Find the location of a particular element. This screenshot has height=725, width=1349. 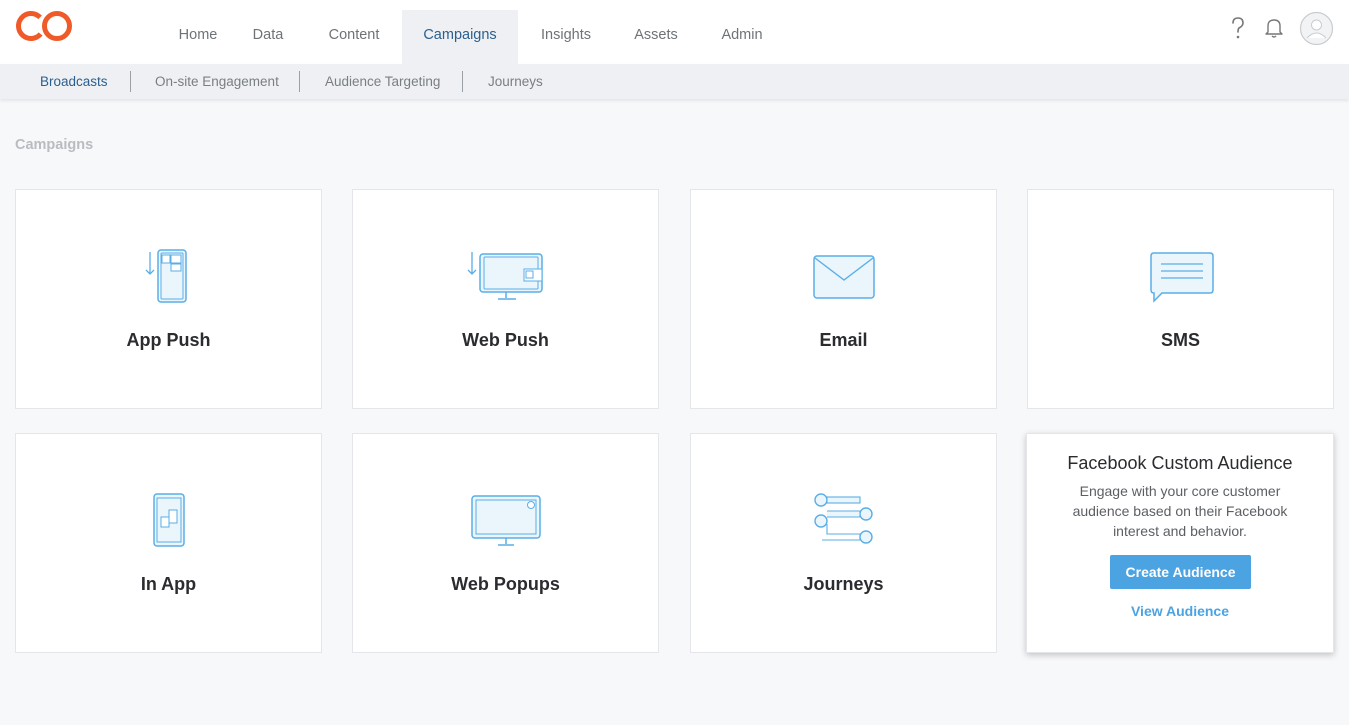

card-label: Web Push is located at coordinates (505, 340).